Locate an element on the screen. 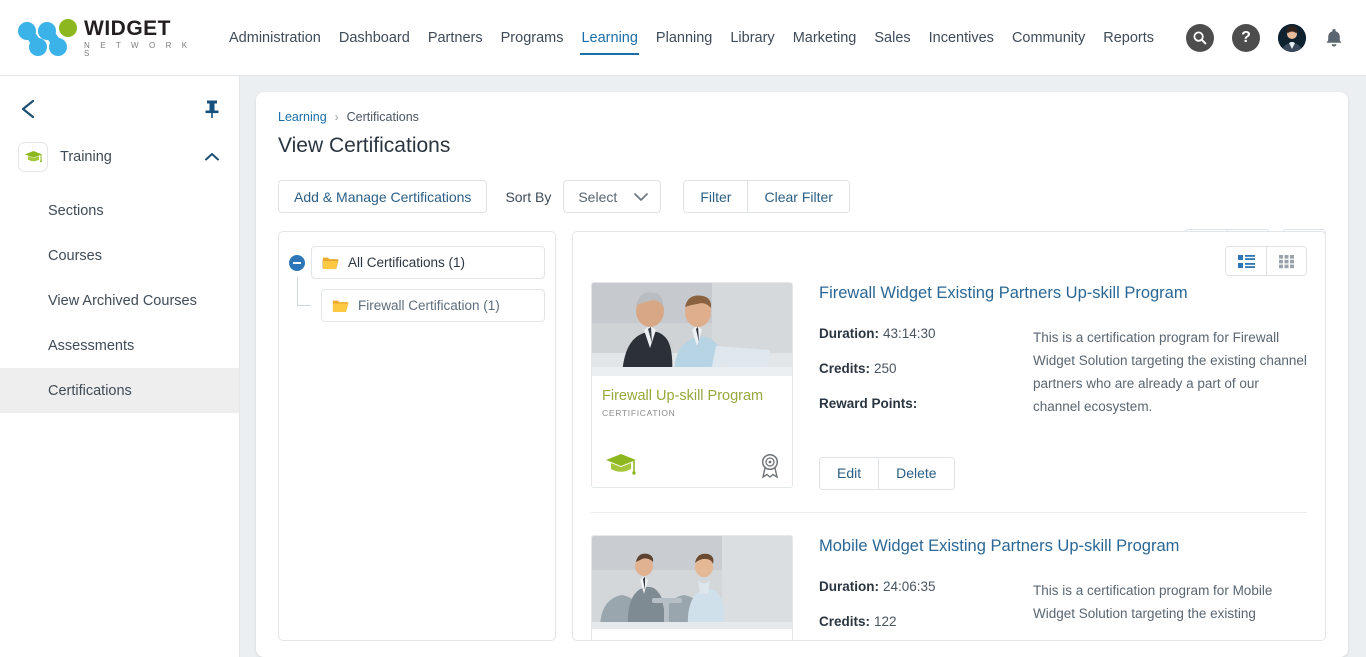  award-badge-icon is located at coordinates (770, 466).